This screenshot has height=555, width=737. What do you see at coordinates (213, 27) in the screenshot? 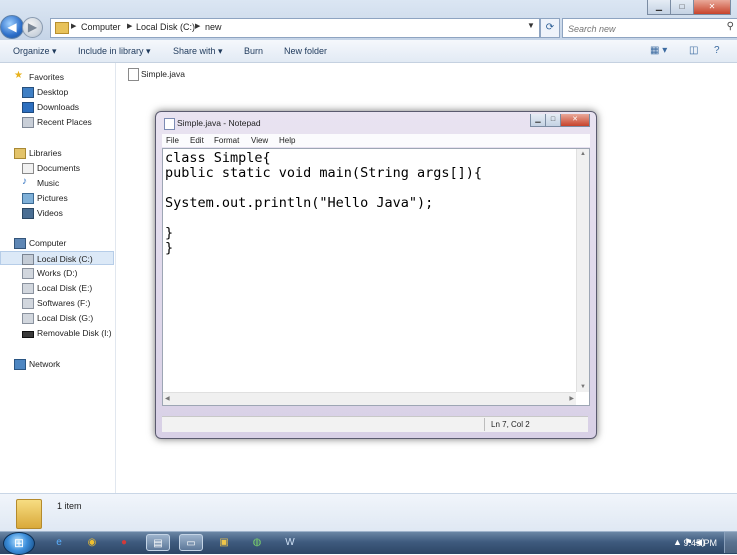
I see `breadcrumb-new: new` at bounding box center [213, 27].